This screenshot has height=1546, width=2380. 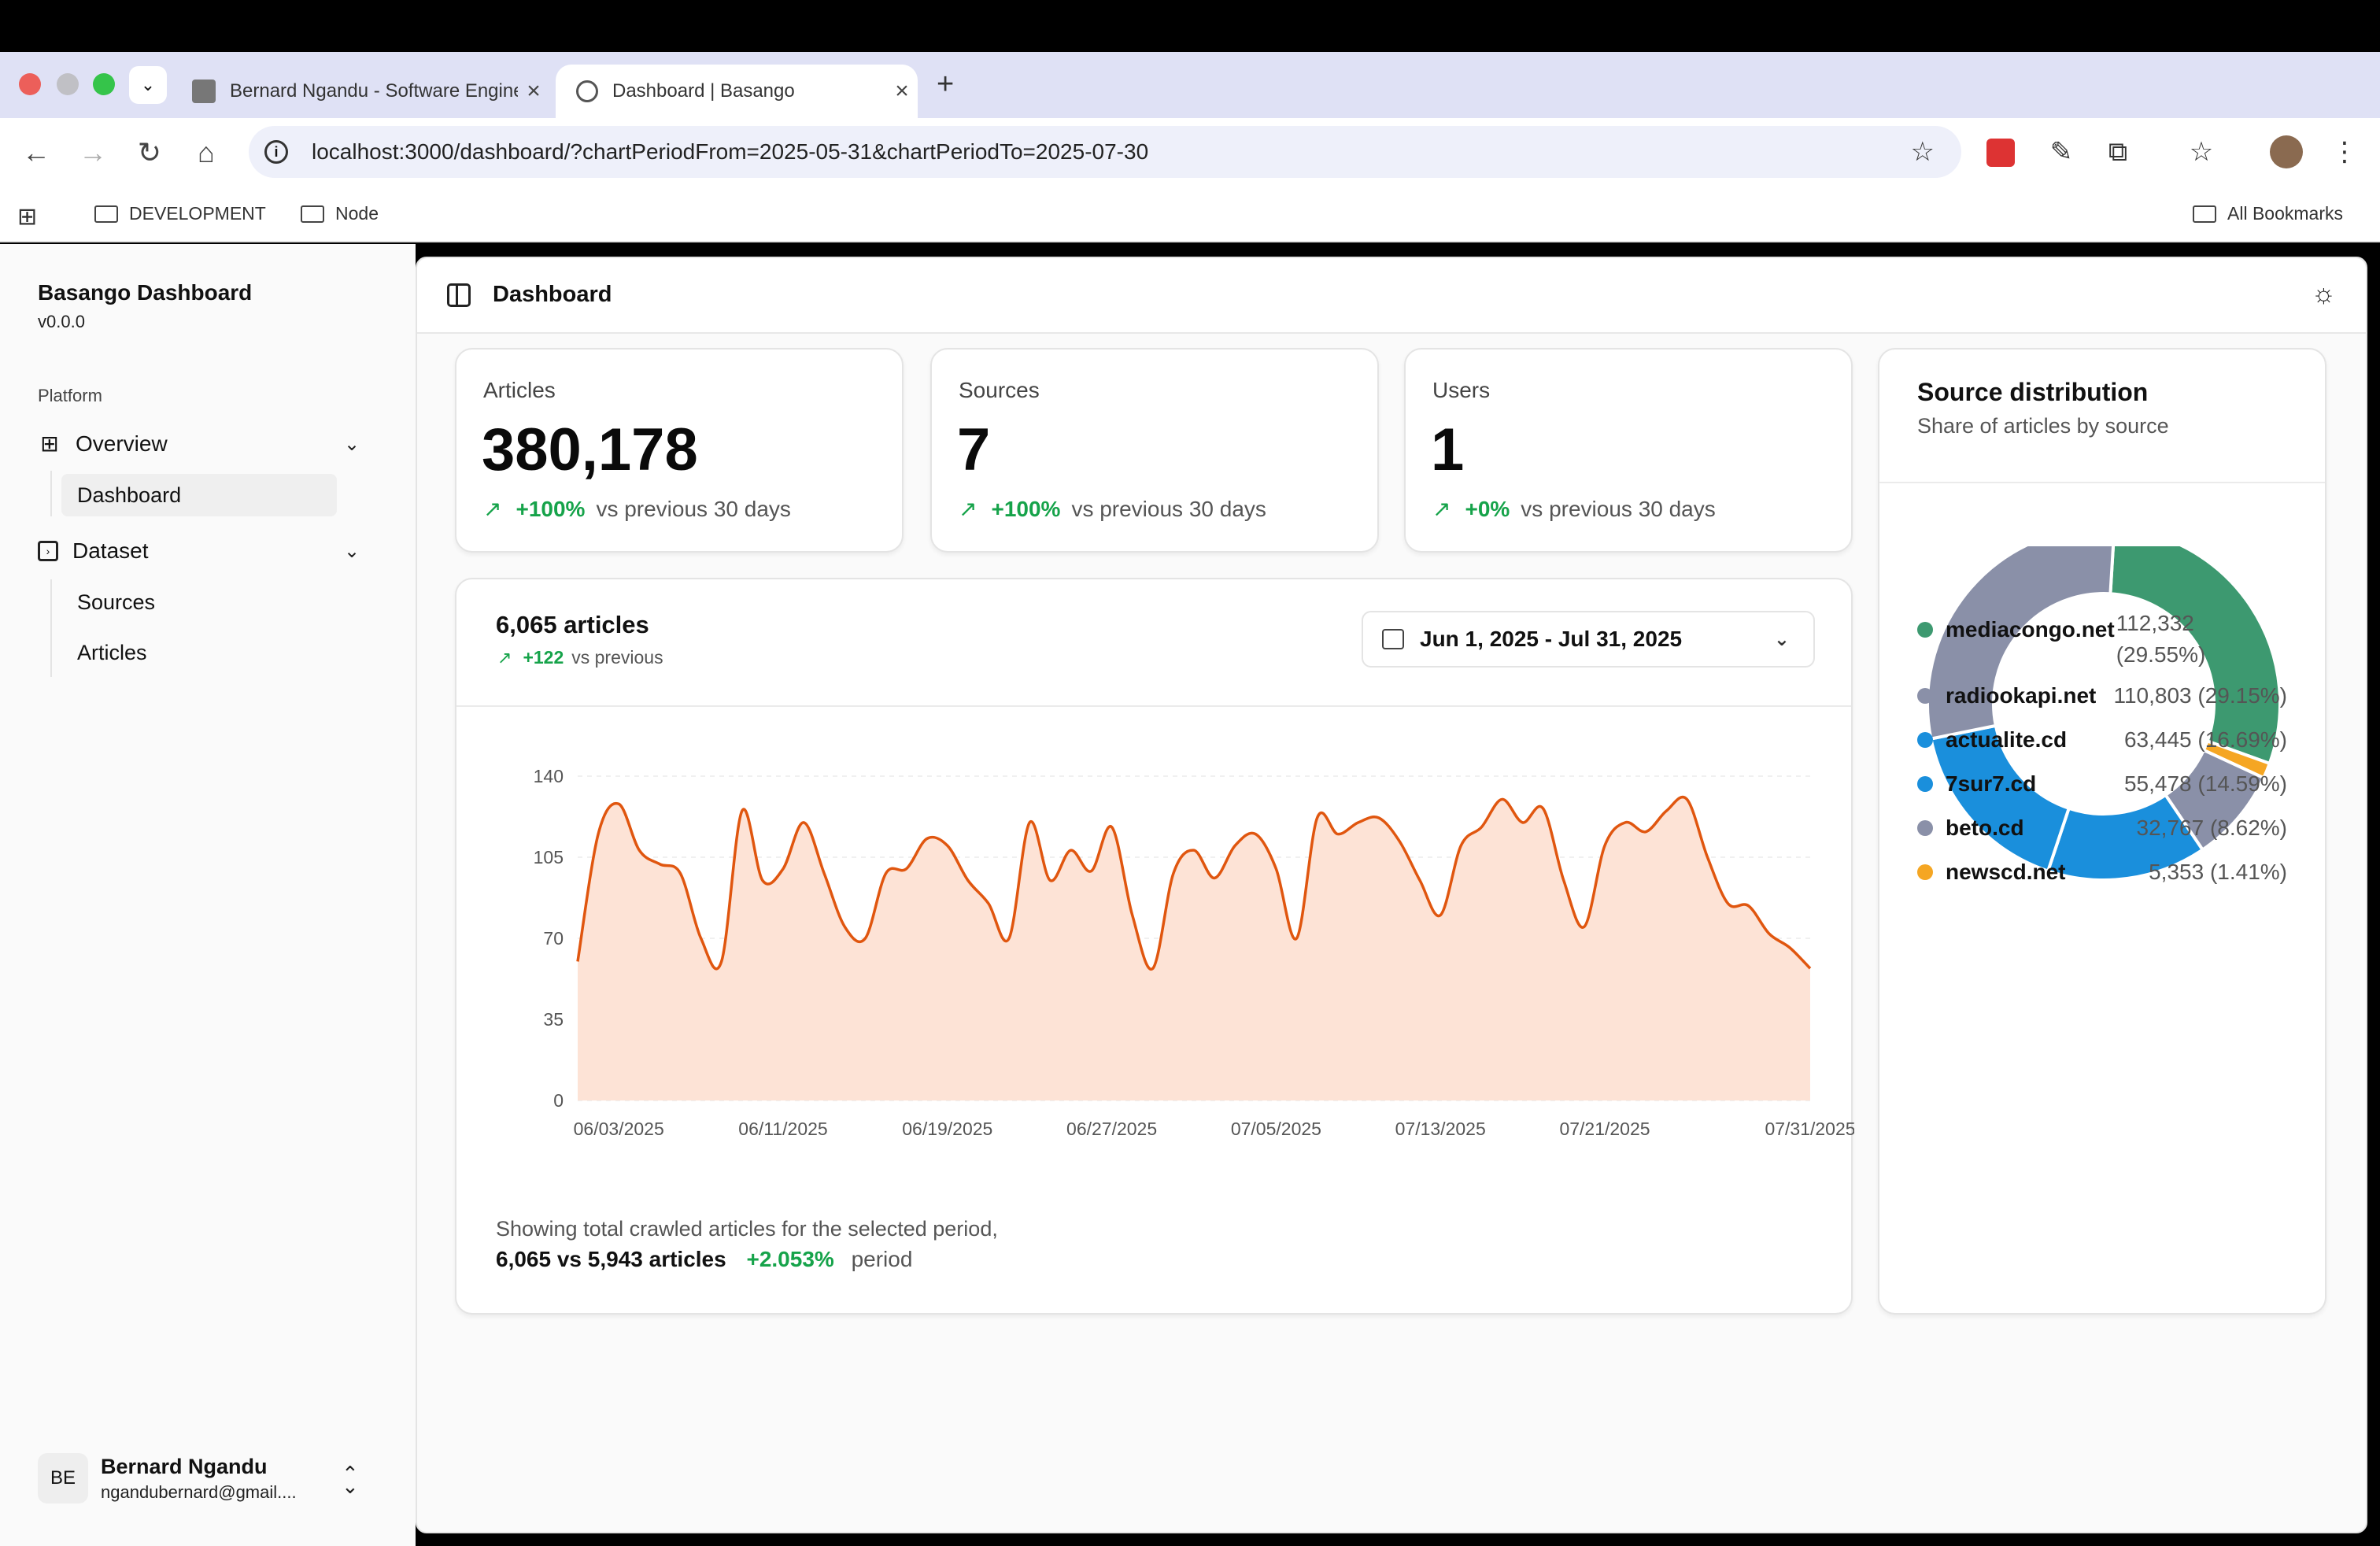 I want to click on sidebar-group-dataset: › Dataset, so click(x=93, y=551).